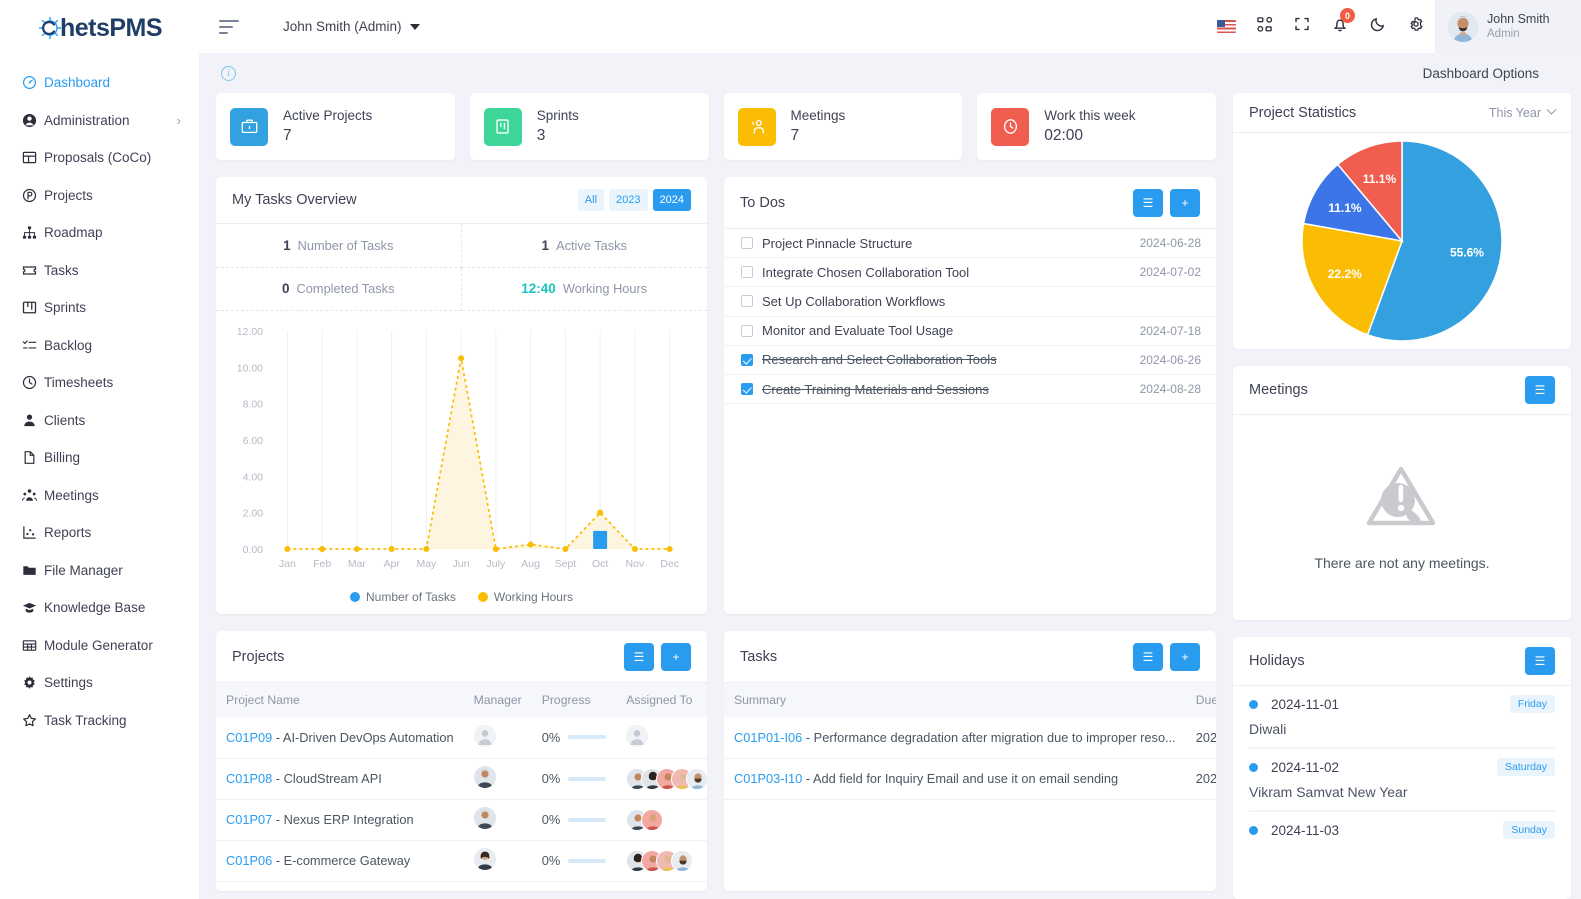 Image resolution: width=1581 pixels, height=899 pixels. What do you see at coordinates (589, 126) in the screenshot?
I see `stat-card-sprints: Sprints 3` at bounding box center [589, 126].